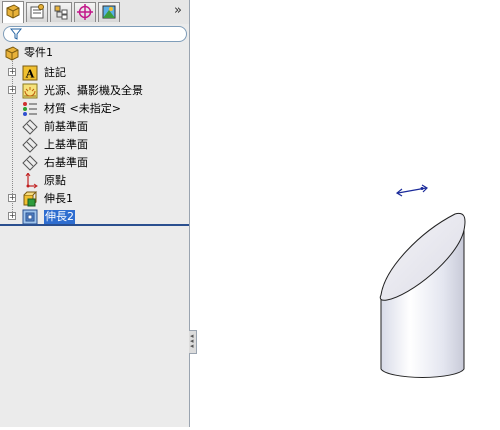 Image resolution: width=500 pixels, height=430 pixels. What do you see at coordinates (31, 181) in the screenshot?
I see `origin-icon` at bounding box center [31, 181].